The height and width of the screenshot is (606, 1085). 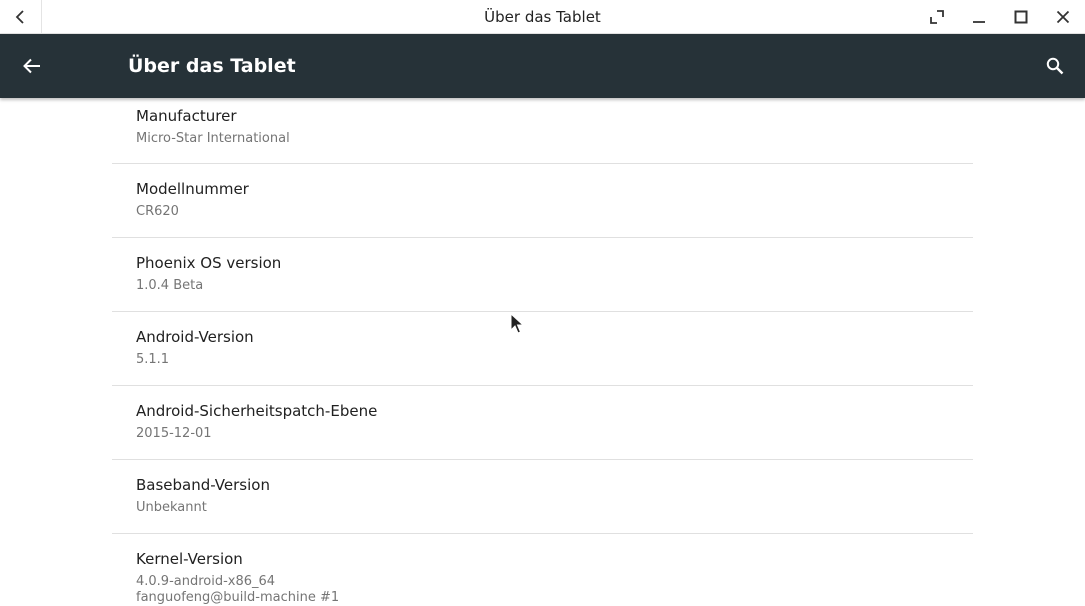 What do you see at coordinates (517, 323) in the screenshot?
I see `mouse-cursor-icon` at bounding box center [517, 323].